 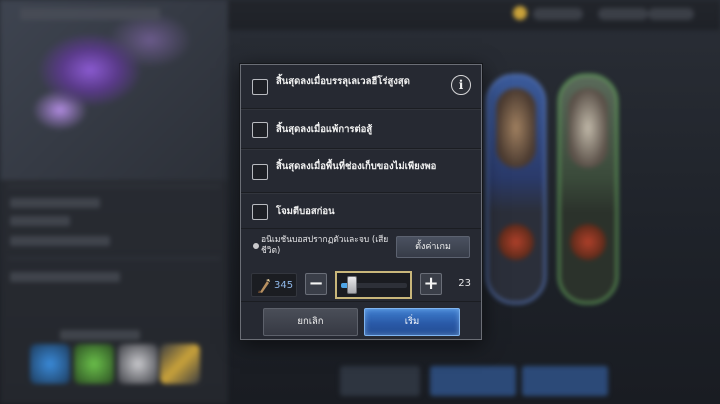 What do you see at coordinates (352, 285) in the screenshot?
I see `slider-thumb` at bounding box center [352, 285].